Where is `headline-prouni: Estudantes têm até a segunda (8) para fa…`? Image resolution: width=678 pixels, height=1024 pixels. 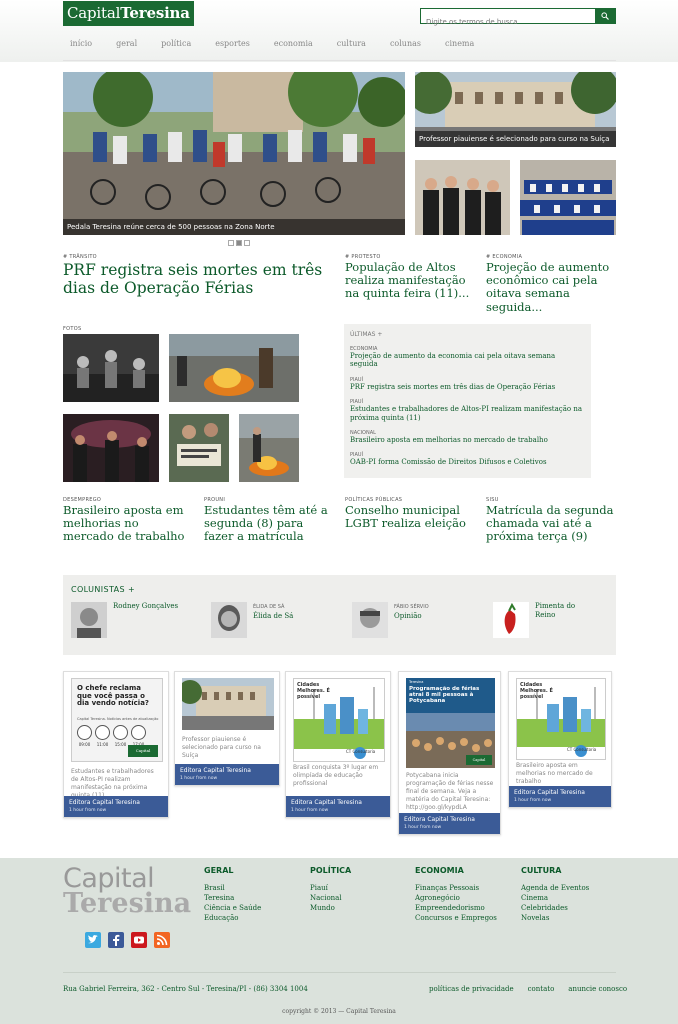 headline-prouni: Estudantes têm até a segunda (8) para fa… is located at coordinates (269, 523).